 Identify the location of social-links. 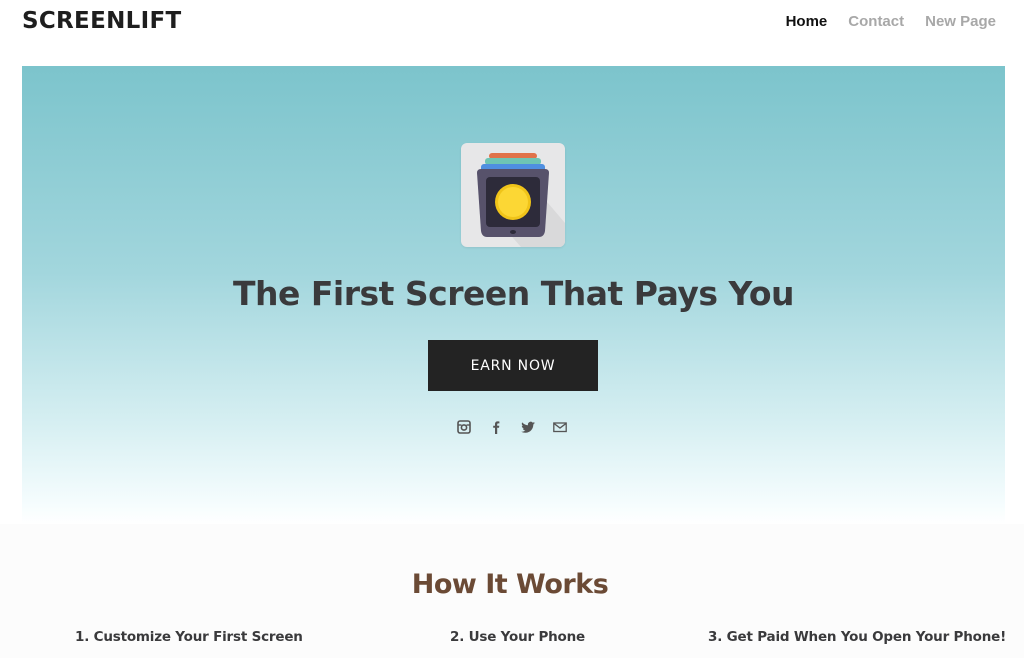
(512, 427).